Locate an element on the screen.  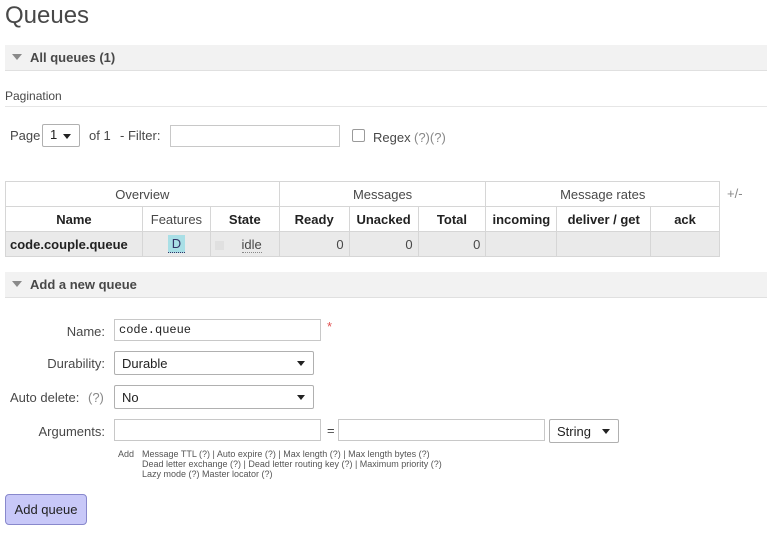
name-label: Name: is located at coordinates (85, 331).